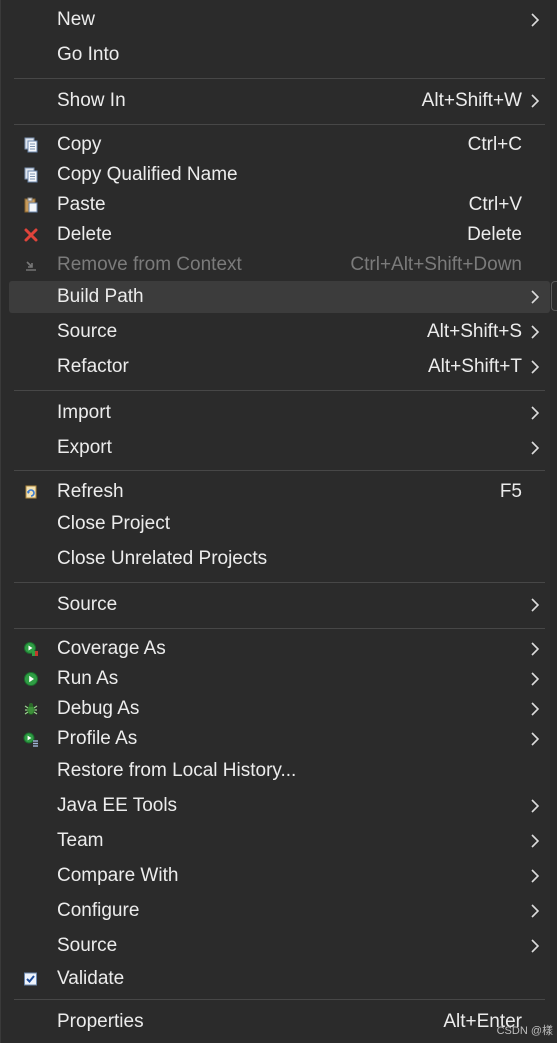 Image resolution: width=557 pixels, height=1043 pixels. I want to click on menu-item-label: Properties, so click(100, 1021).